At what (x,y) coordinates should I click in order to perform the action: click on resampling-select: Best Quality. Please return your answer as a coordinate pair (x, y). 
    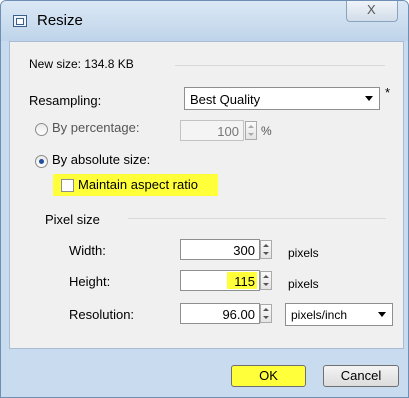
    Looking at the image, I should click on (282, 98).